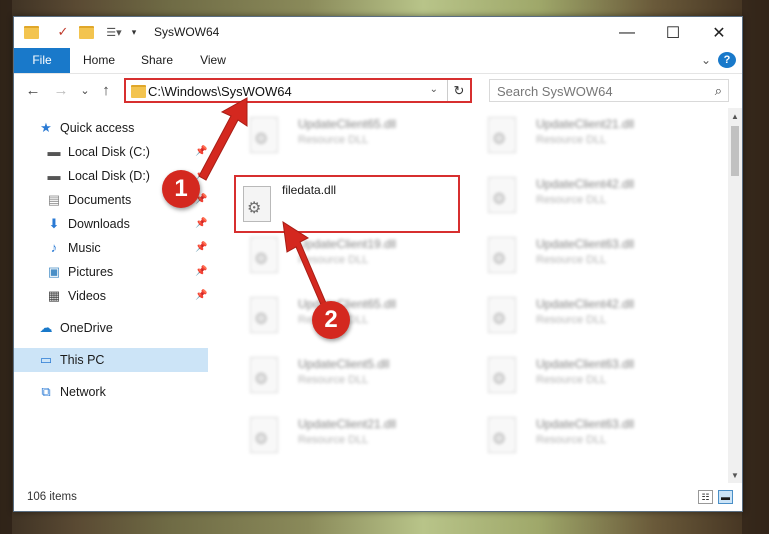 Image resolution: width=769 pixels, height=534 pixels. Describe the element at coordinates (706, 60) in the screenshot. I see `expand-ribbon-icon: ⌄` at that location.